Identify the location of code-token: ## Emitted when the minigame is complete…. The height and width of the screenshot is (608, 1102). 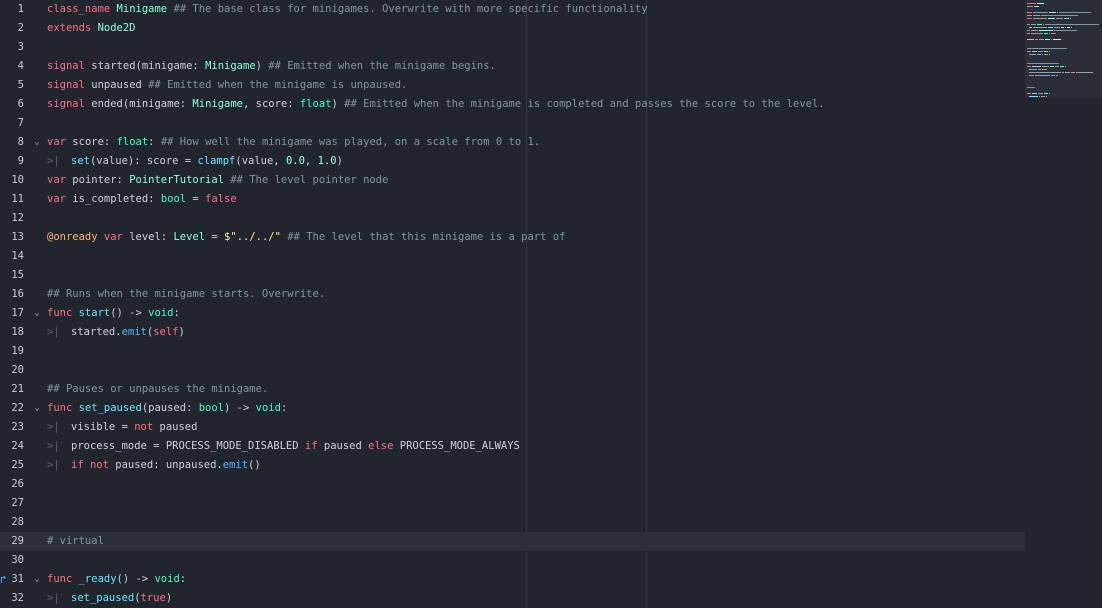
(584, 104).